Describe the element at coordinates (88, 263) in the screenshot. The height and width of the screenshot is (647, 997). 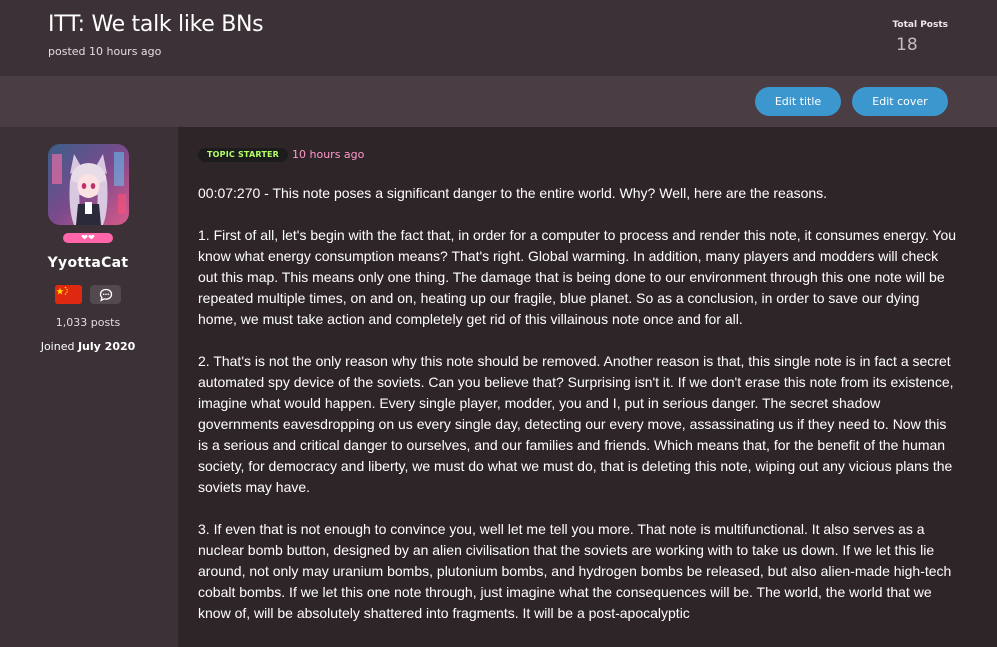
I see `username: YyottaCat` at that location.